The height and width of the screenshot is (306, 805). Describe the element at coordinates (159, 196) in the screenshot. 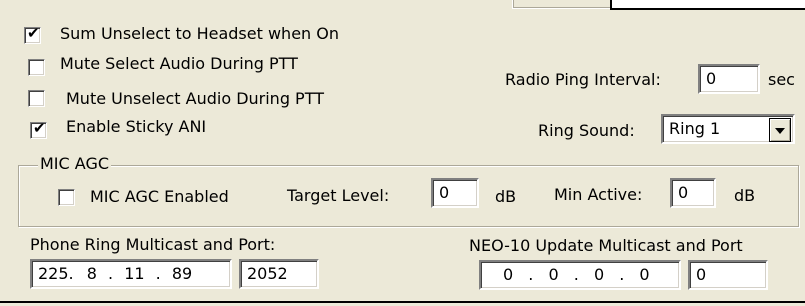

I see `mic-agc-enabled-label: MIC AGC Enabled` at that location.